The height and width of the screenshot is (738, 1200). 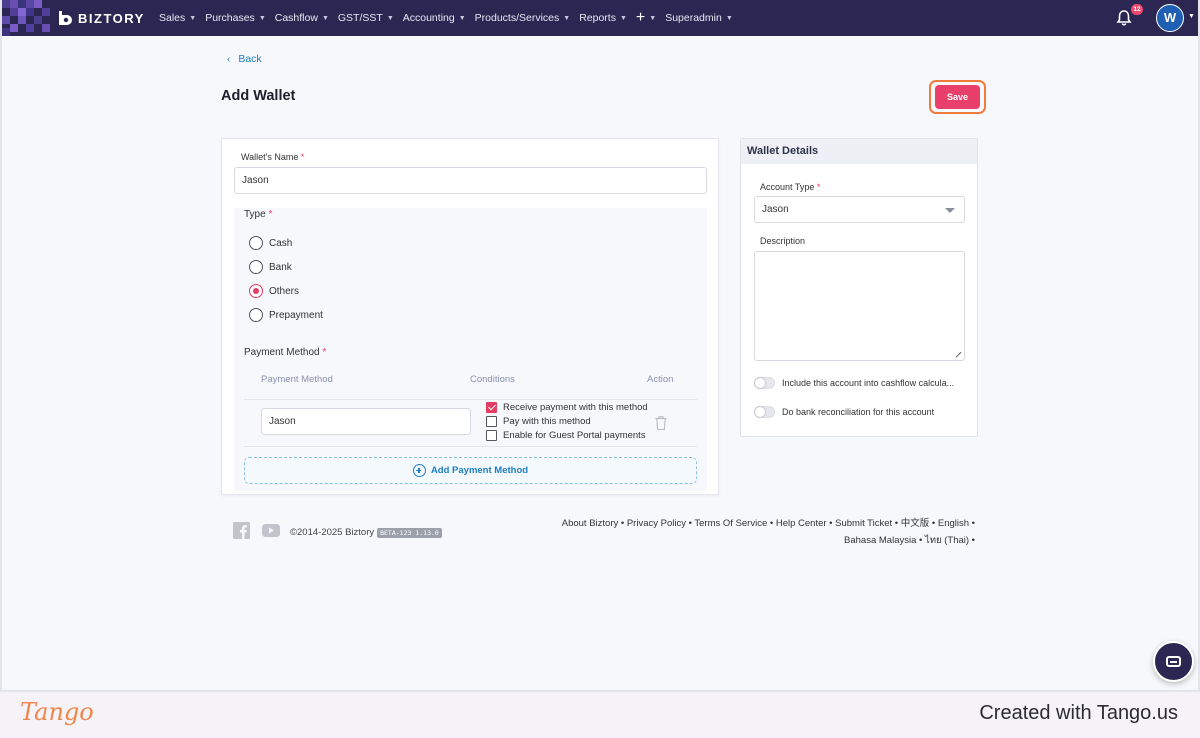 What do you see at coordinates (284, 291) in the screenshot?
I see `radio-label: Others` at bounding box center [284, 291].